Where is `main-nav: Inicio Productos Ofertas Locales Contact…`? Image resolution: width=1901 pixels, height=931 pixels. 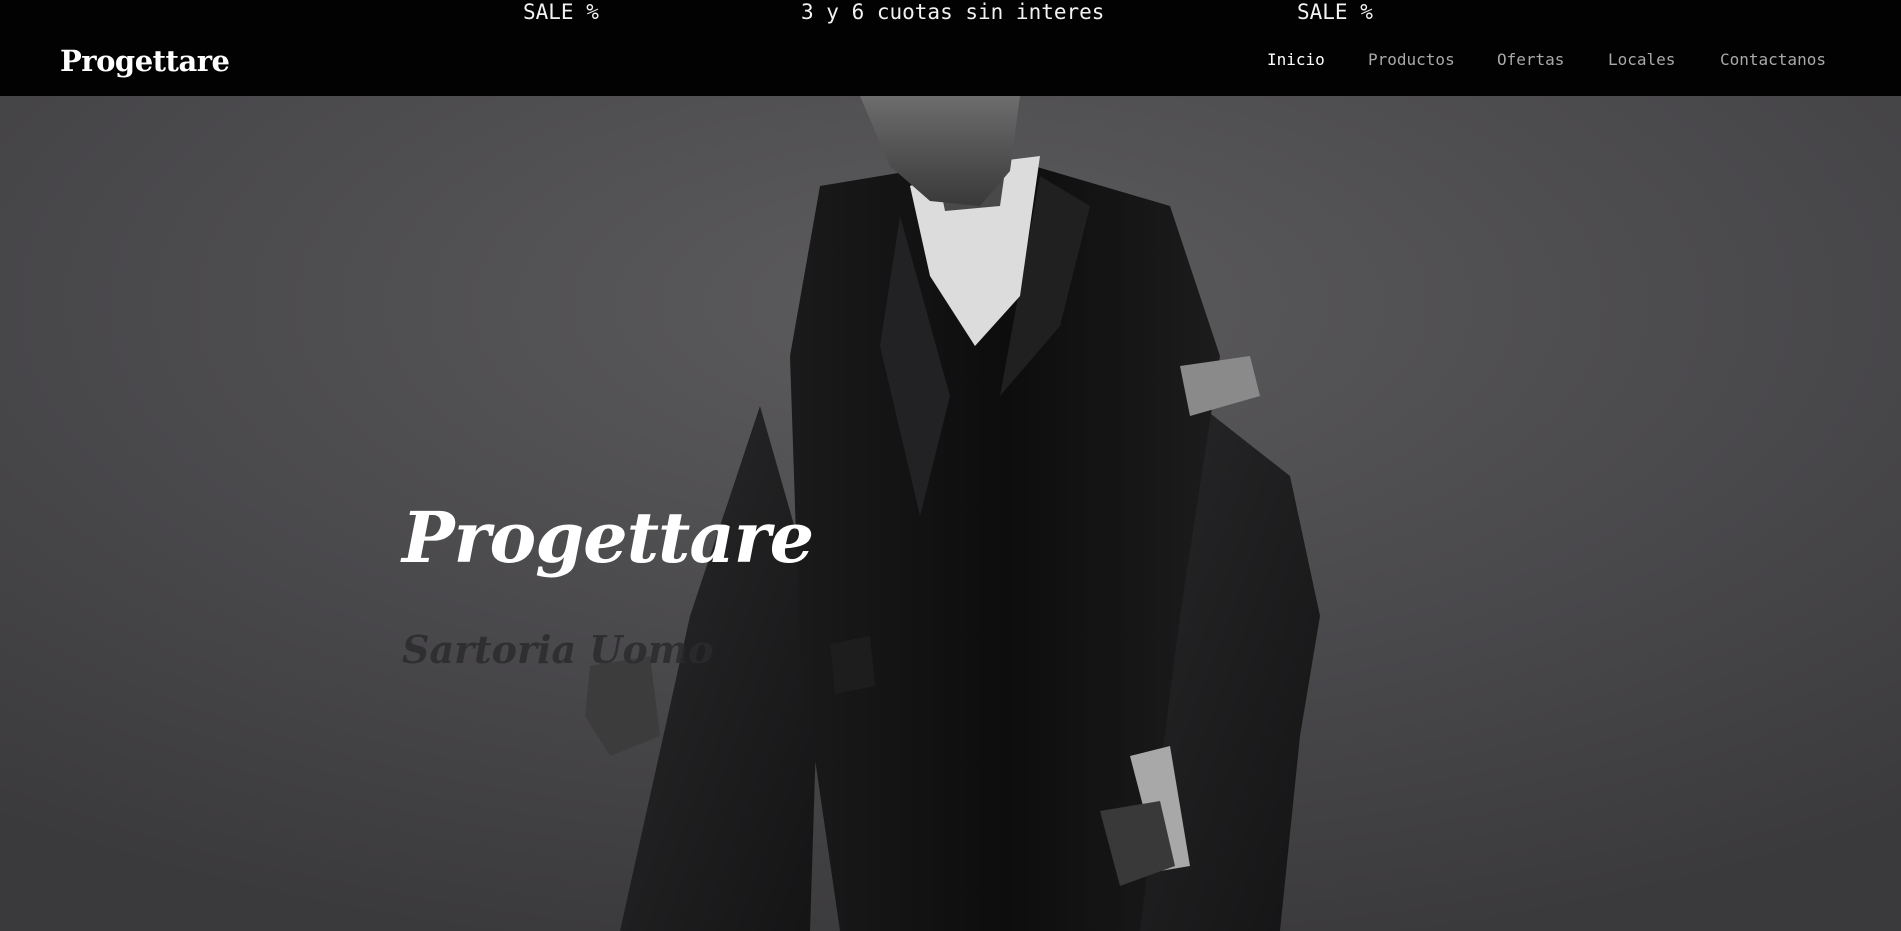 main-nav: Inicio Productos Ofertas Locales Contact… is located at coordinates (950, 60).